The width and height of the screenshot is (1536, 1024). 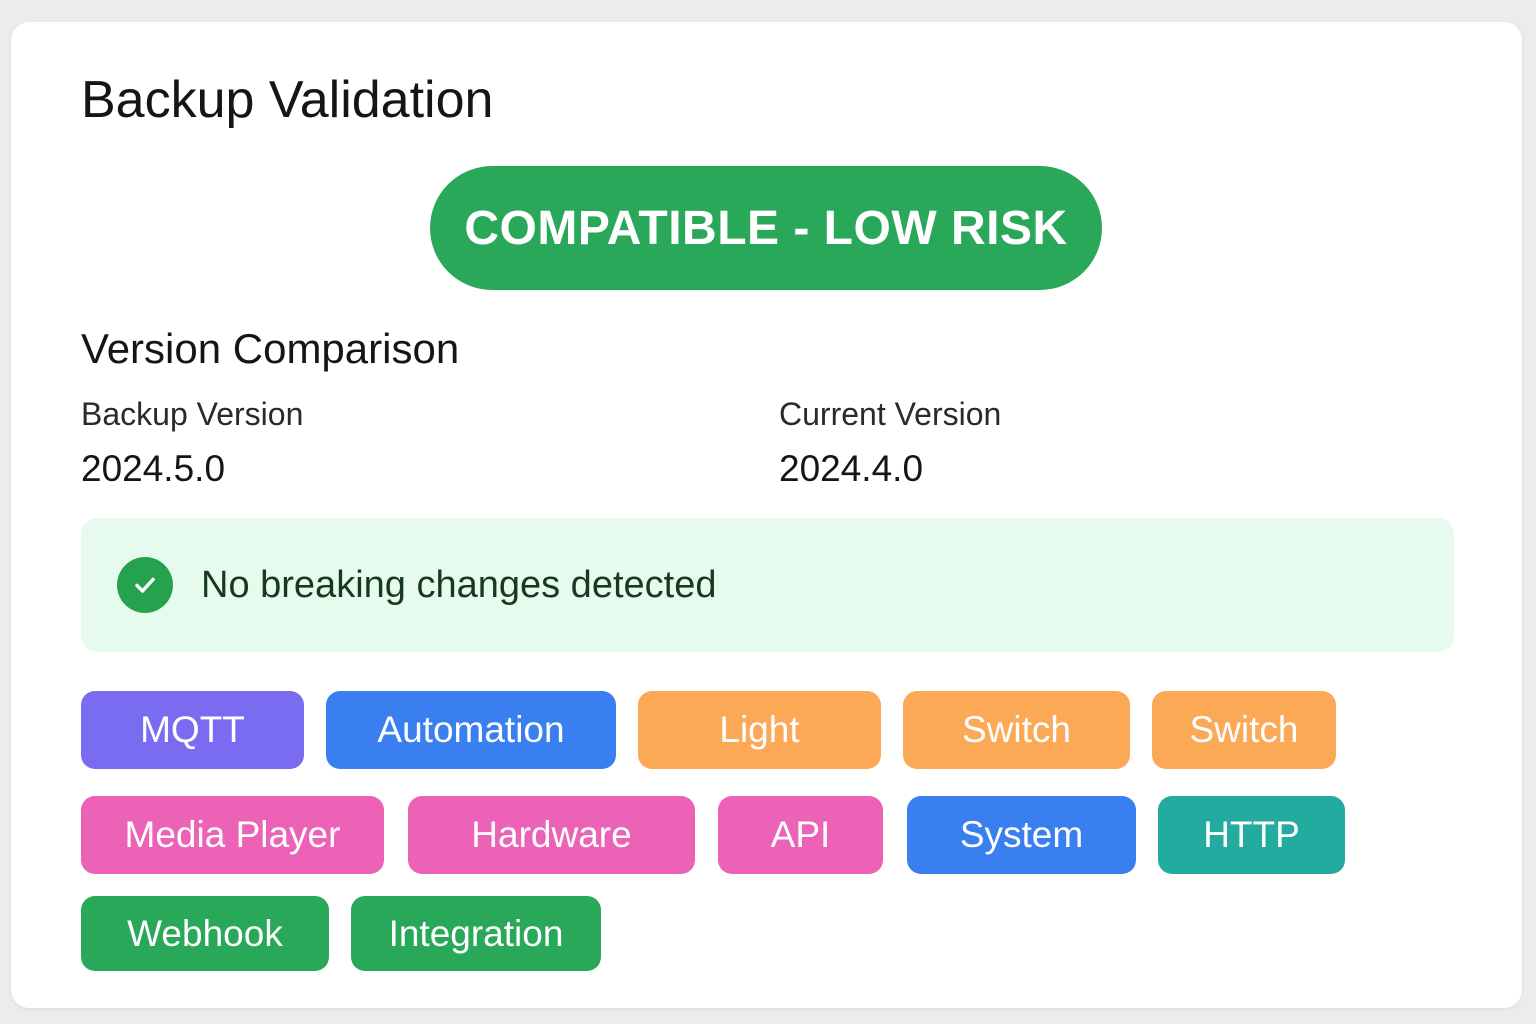 What do you see at coordinates (192, 730) in the screenshot?
I see `tag-mqtt: MQTT` at bounding box center [192, 730].